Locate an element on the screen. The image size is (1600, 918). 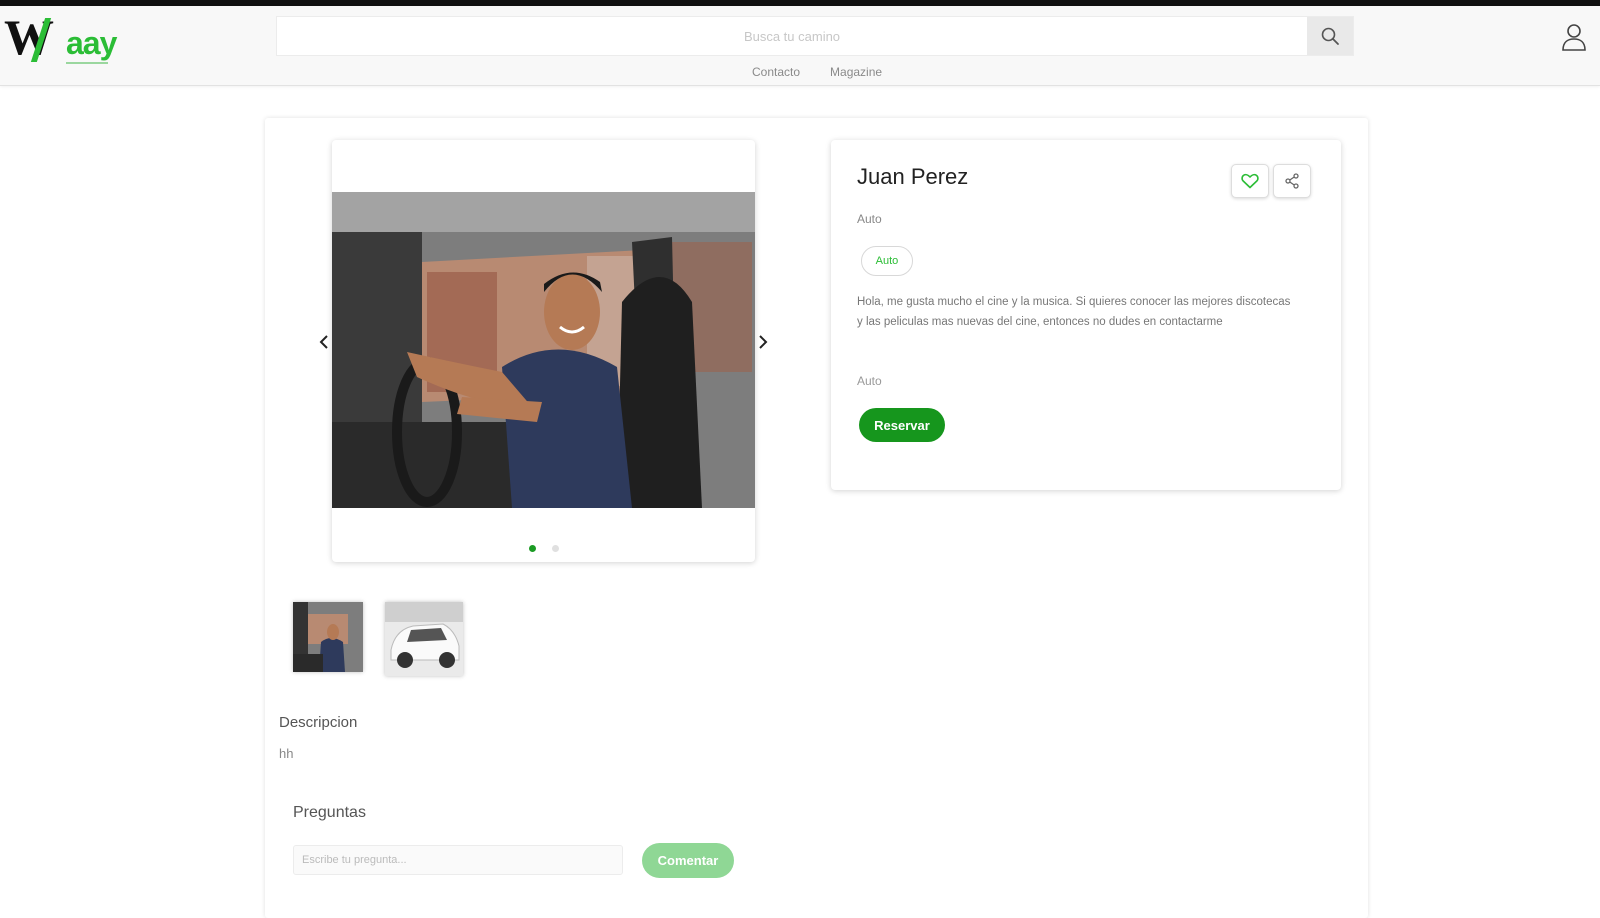
share-icon is located at coordinates (1292, 181).